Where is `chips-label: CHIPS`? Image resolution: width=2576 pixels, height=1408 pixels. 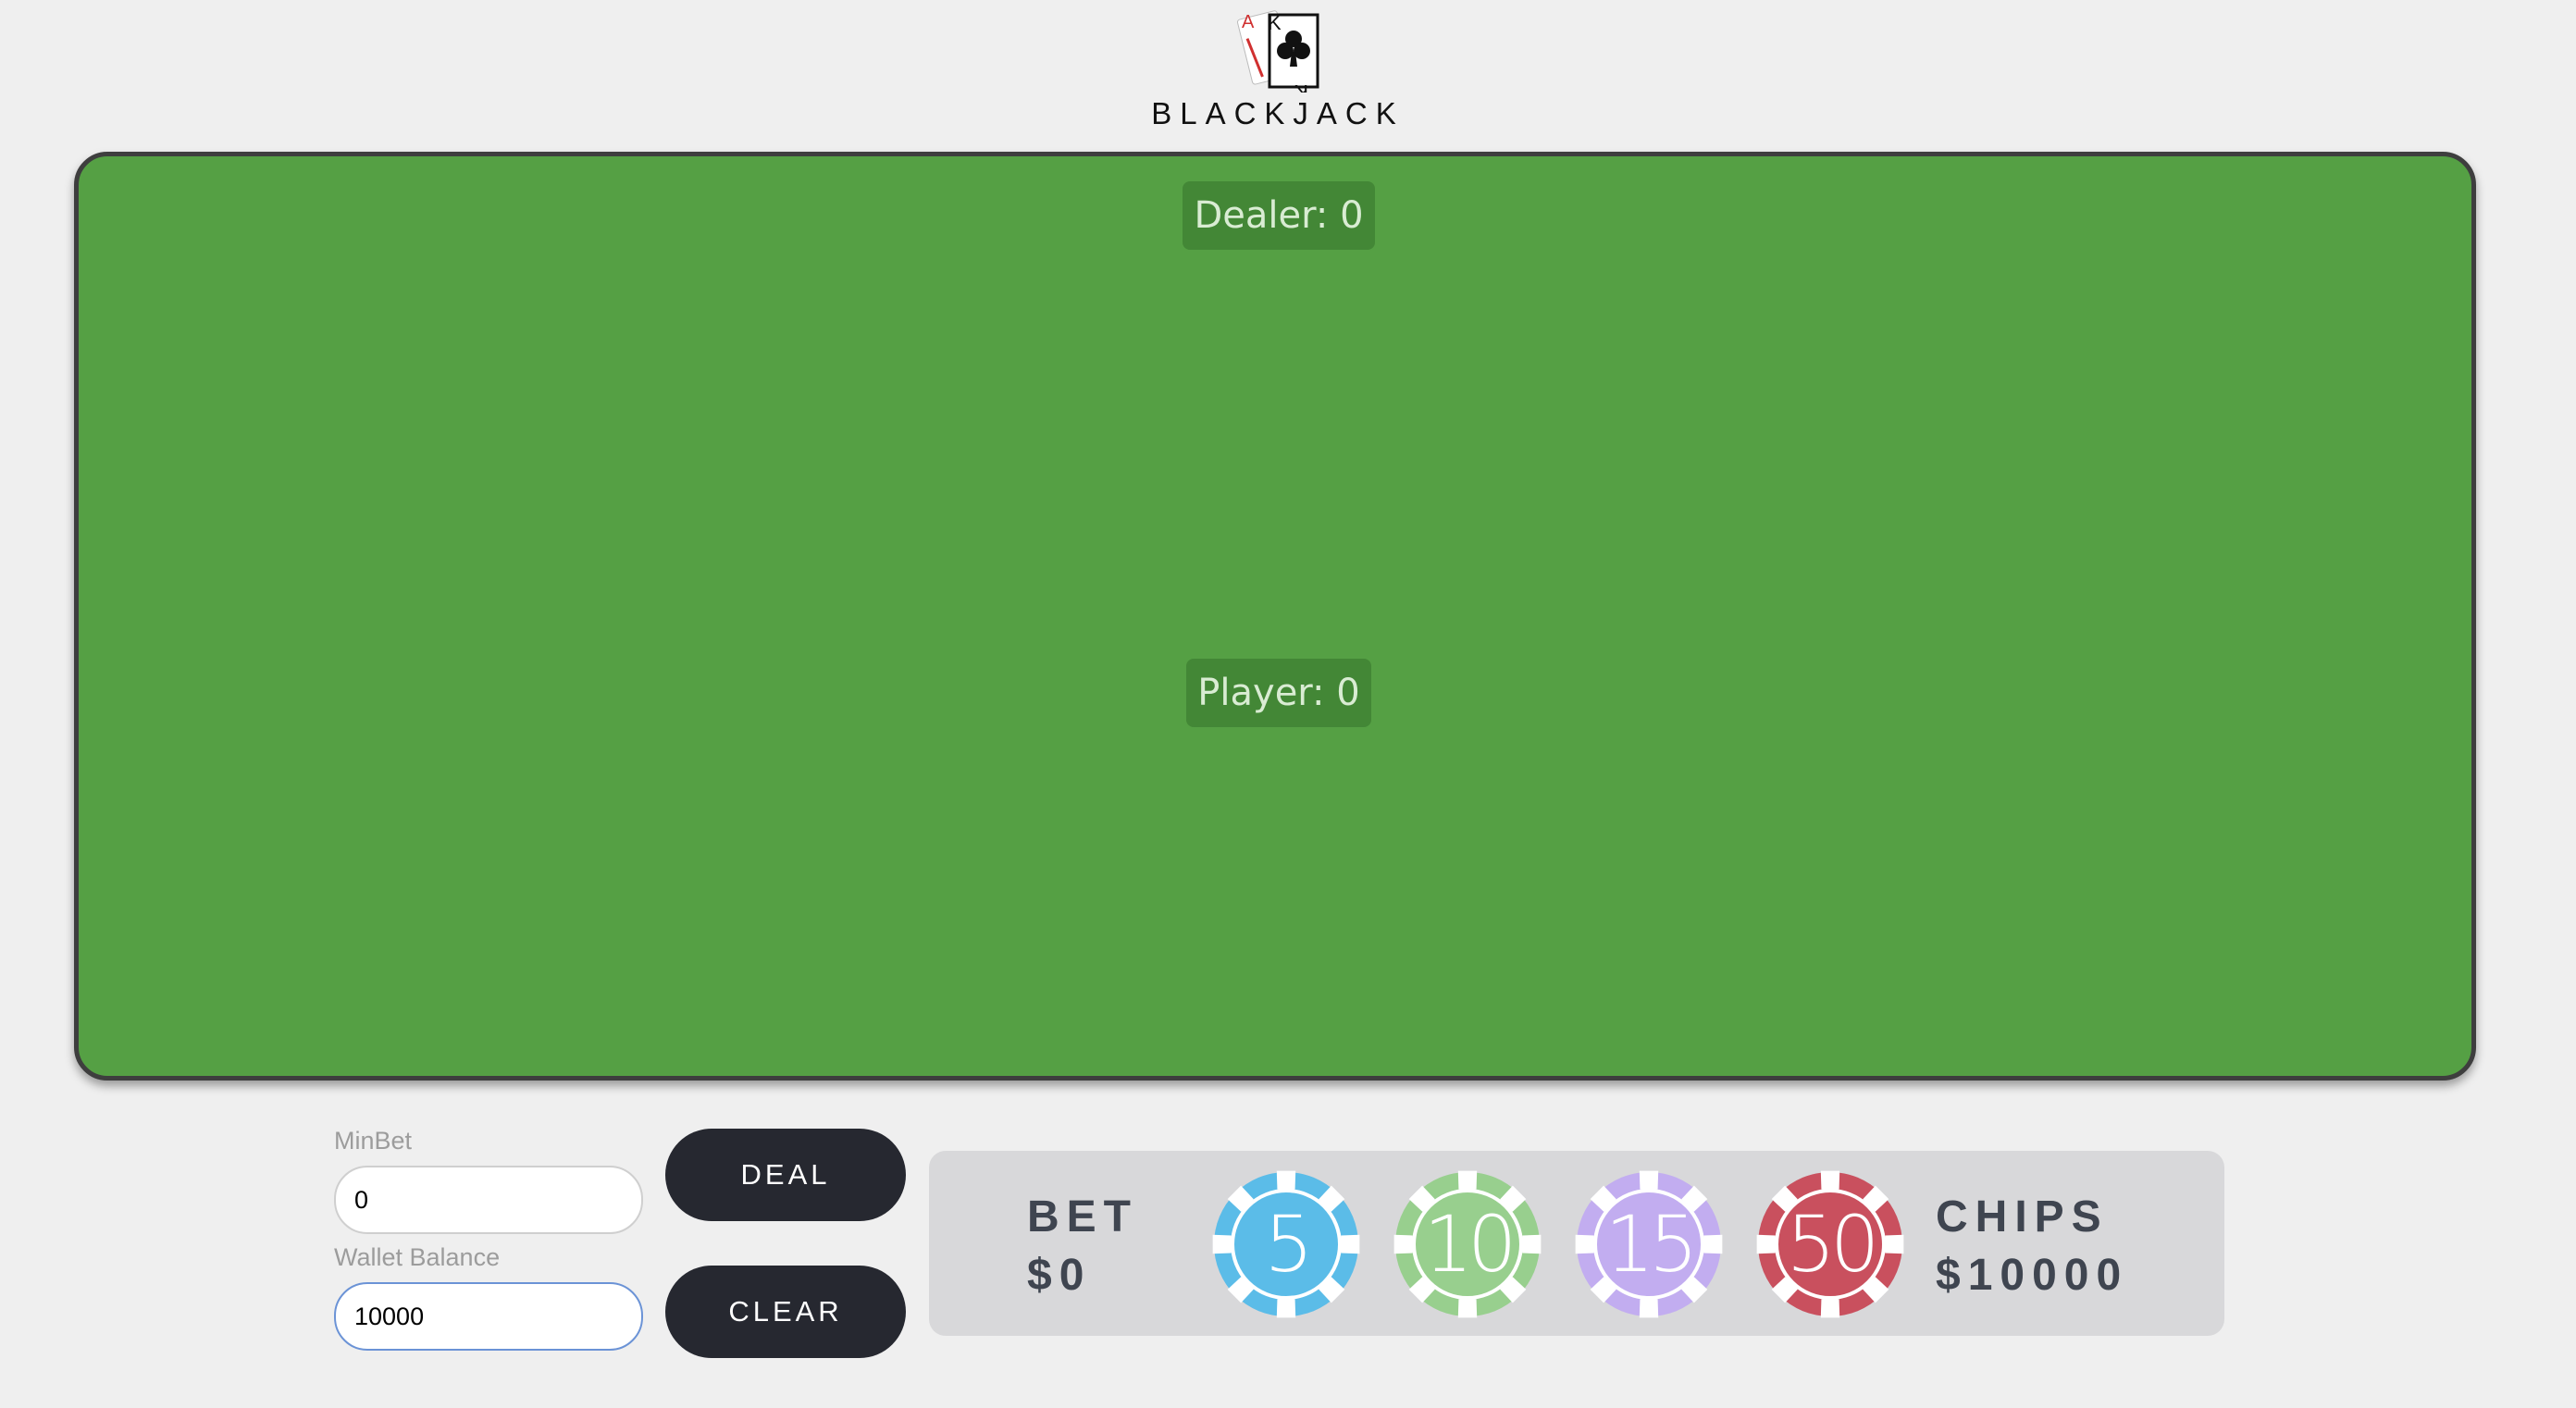 chips-label: CHIPS is located at coordinates (2023, 1216).